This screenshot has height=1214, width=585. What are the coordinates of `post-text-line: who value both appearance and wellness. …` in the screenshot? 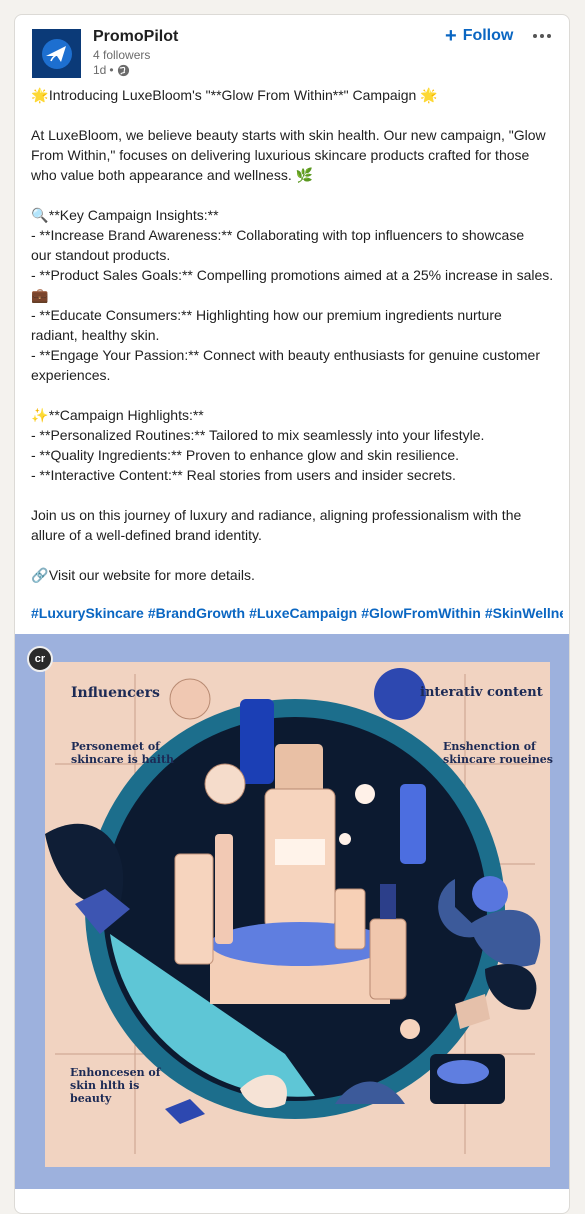 It's located at (295, 175).